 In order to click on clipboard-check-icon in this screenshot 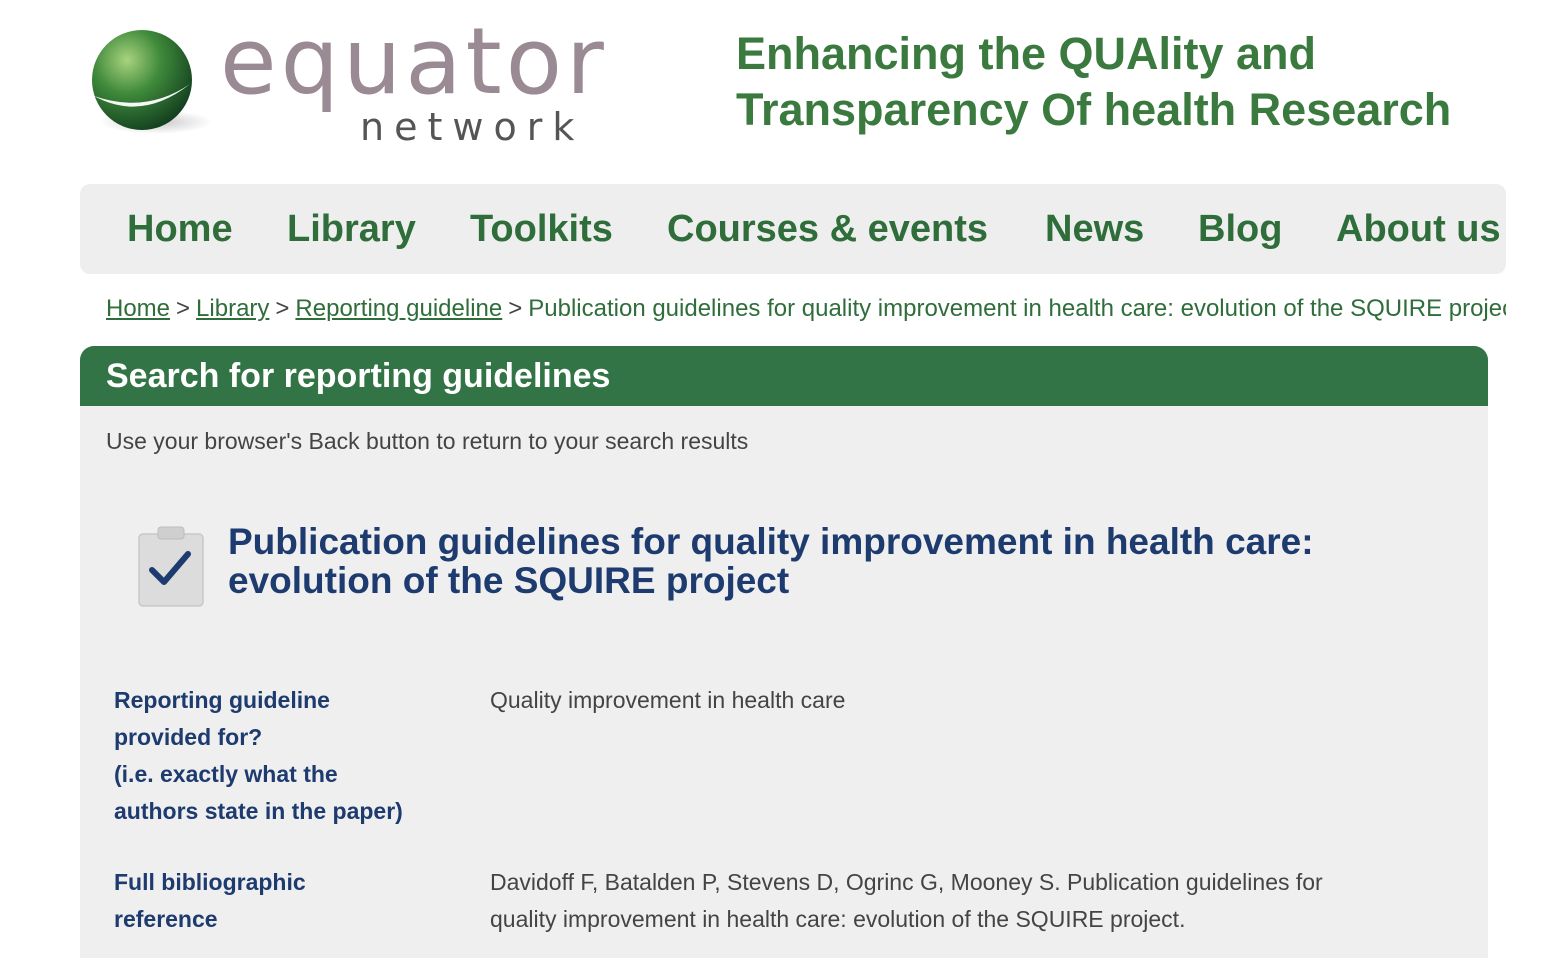, I will do `click(171, 566)`.